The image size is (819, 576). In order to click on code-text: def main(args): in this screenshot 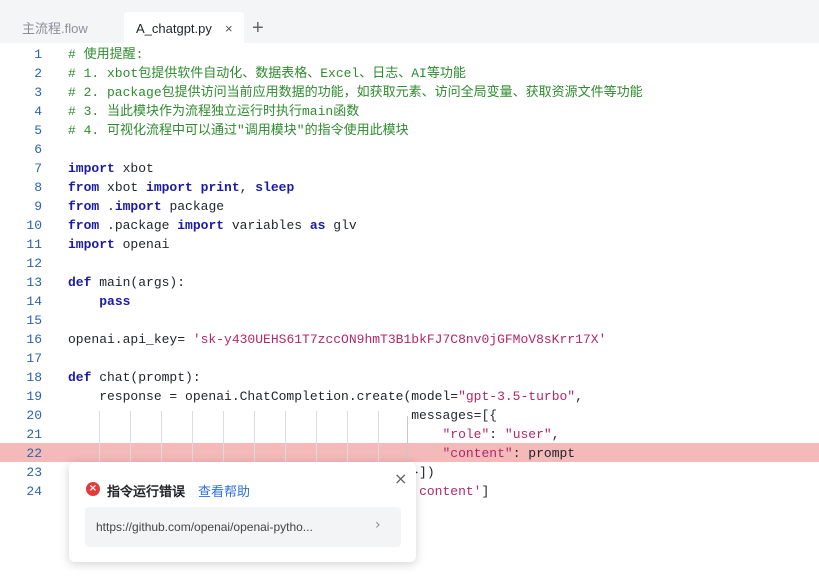, I will do `click(126, 282)`.